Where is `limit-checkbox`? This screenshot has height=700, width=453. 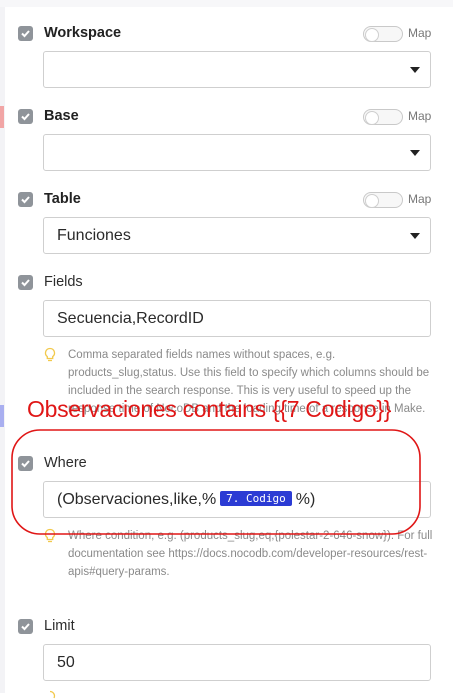 limit-checkbox is located at coordinates (25, 626).